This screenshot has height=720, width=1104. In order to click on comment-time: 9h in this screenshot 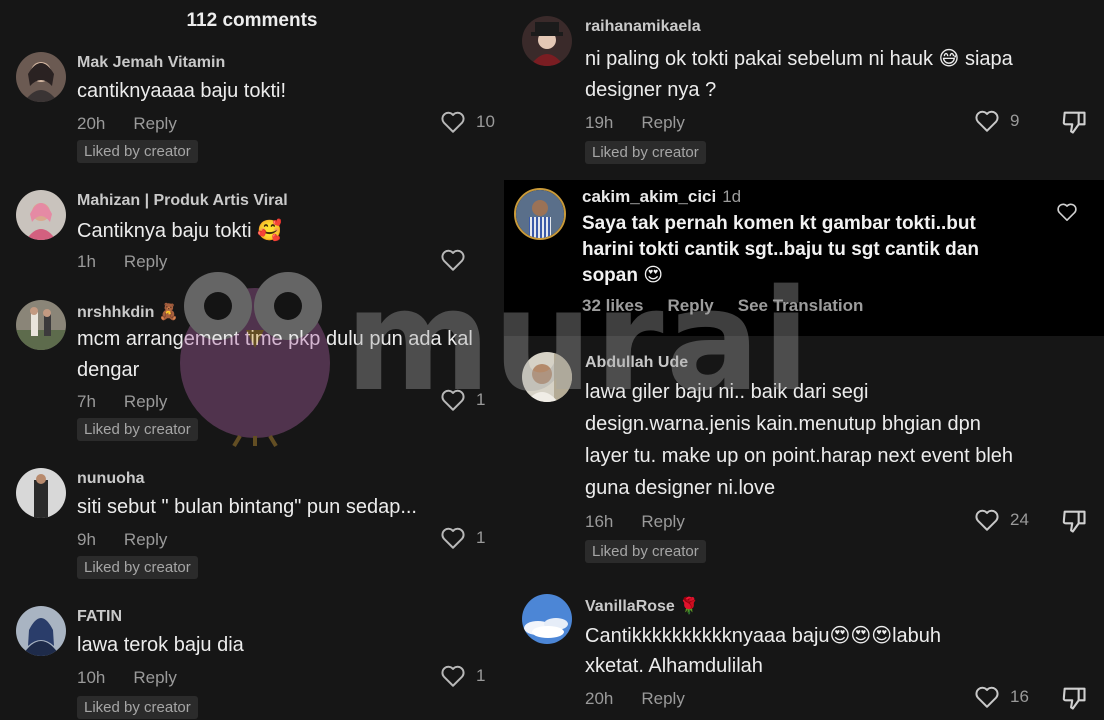, I will do `click(86, 539)`.